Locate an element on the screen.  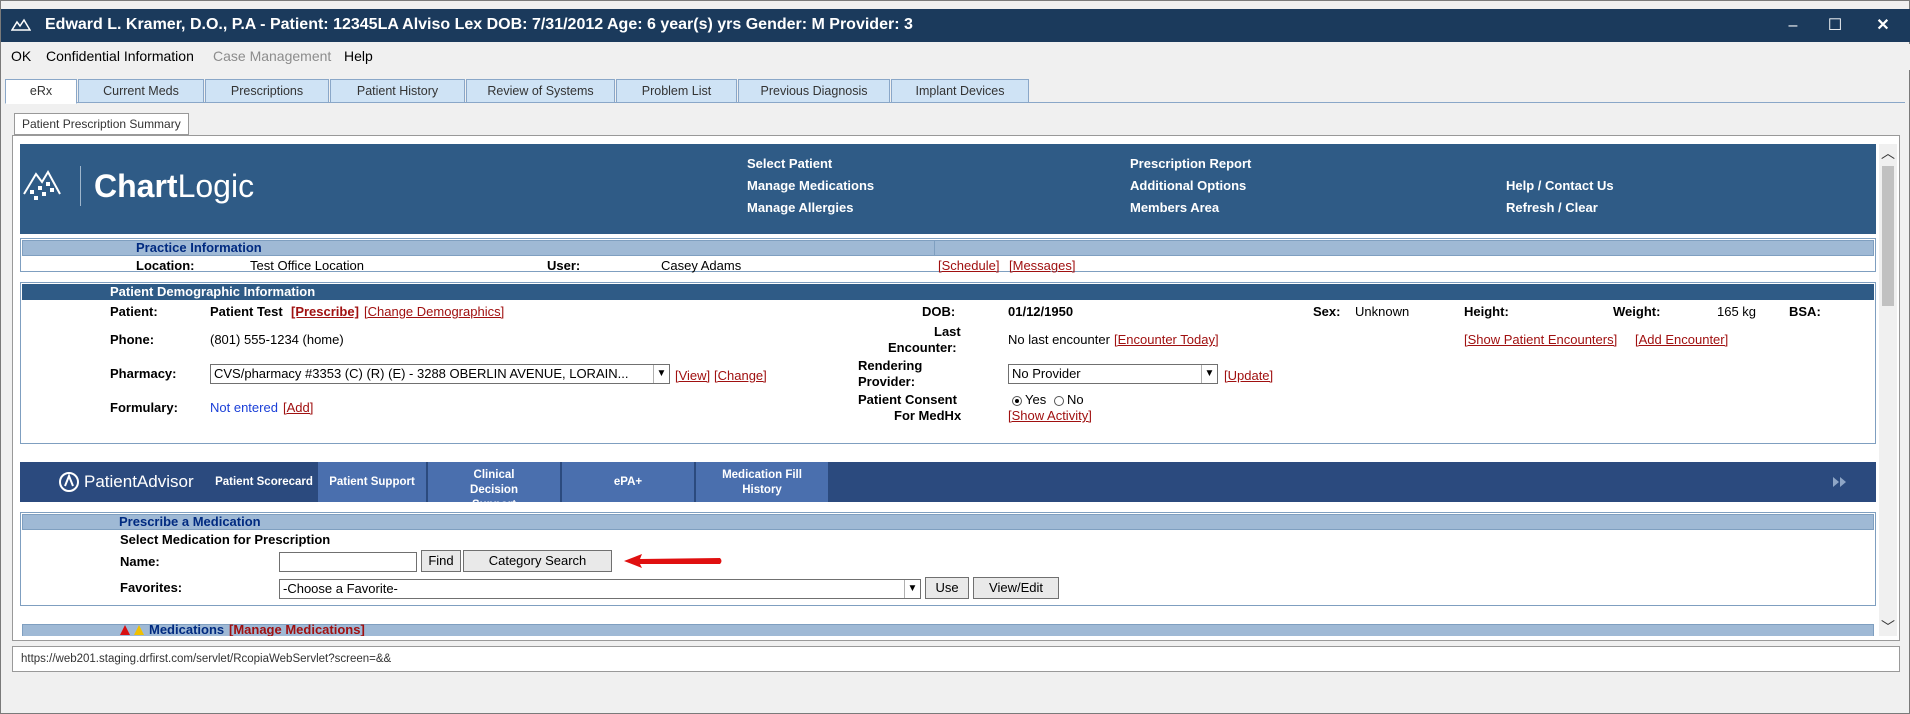
consent-no-radio is located at coordinates (1059, 401).